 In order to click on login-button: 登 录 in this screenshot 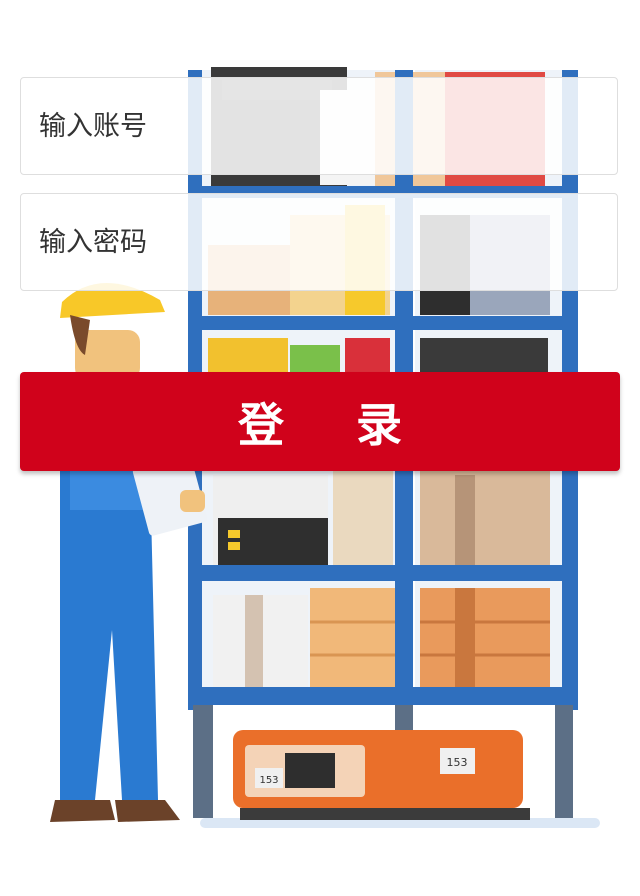, I will do `click(320, 421)`.